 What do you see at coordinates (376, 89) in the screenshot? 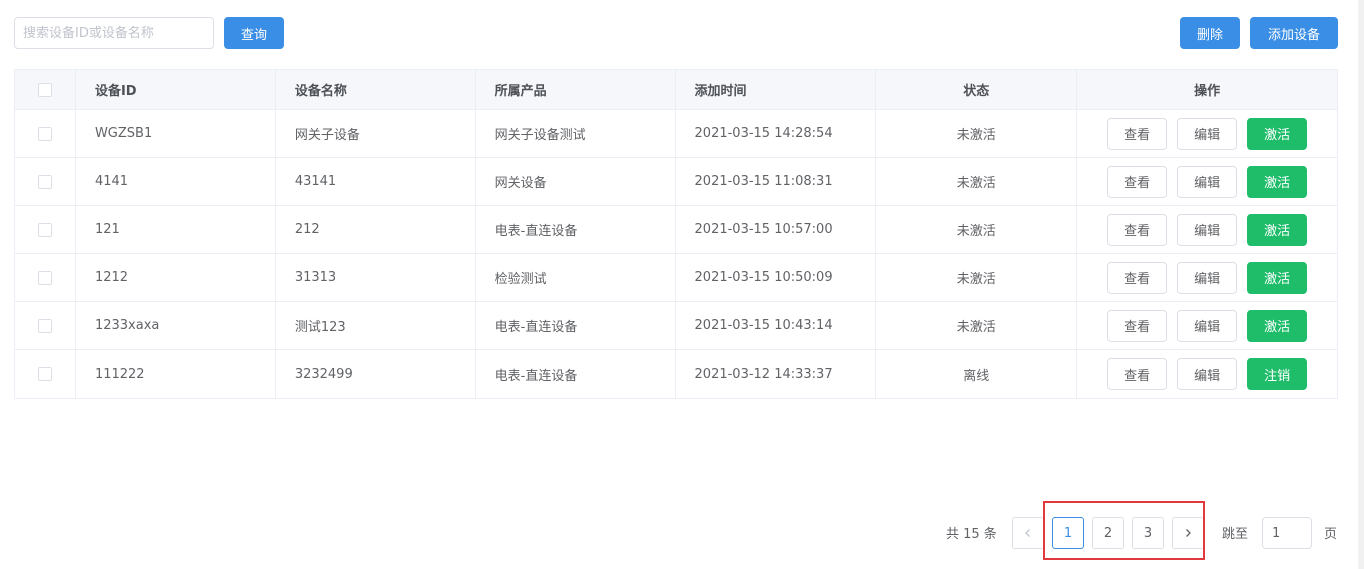
I see `header-device-name: 设备名称` at bounding box center [376, 89].